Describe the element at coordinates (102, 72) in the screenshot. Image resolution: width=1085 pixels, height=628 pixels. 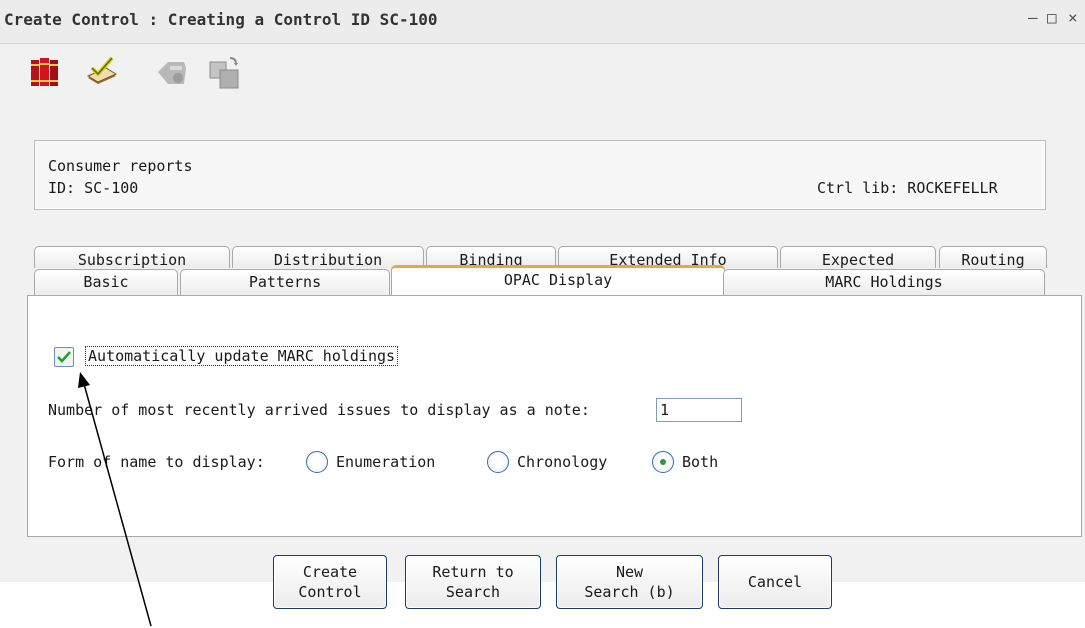
I see `edit-check-icon` at that location.